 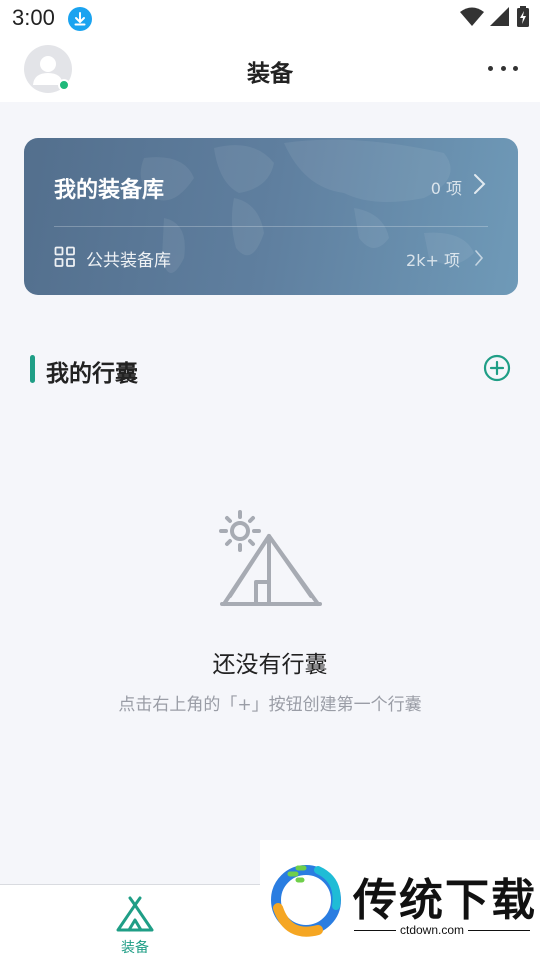 I want to click on section-title: 我的行囊, so click(x=92, y=374).